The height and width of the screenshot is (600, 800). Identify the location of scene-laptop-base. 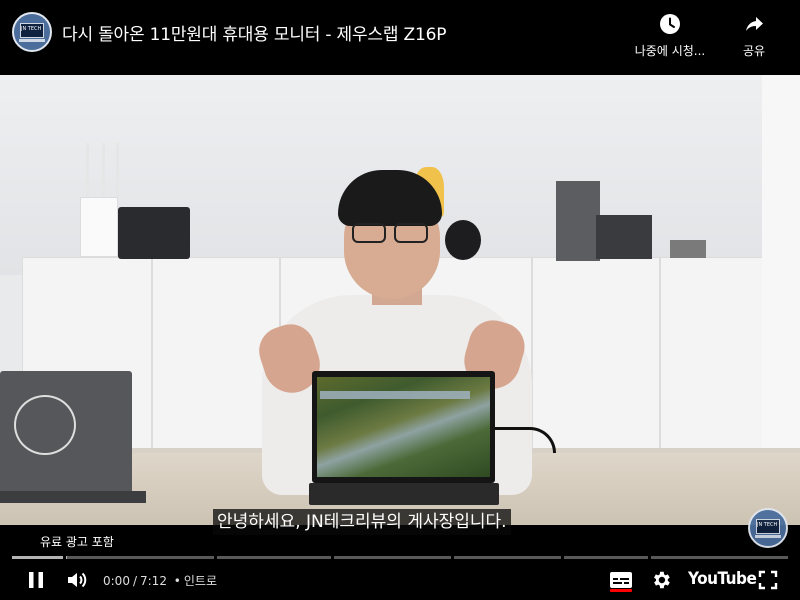
(73, 497).